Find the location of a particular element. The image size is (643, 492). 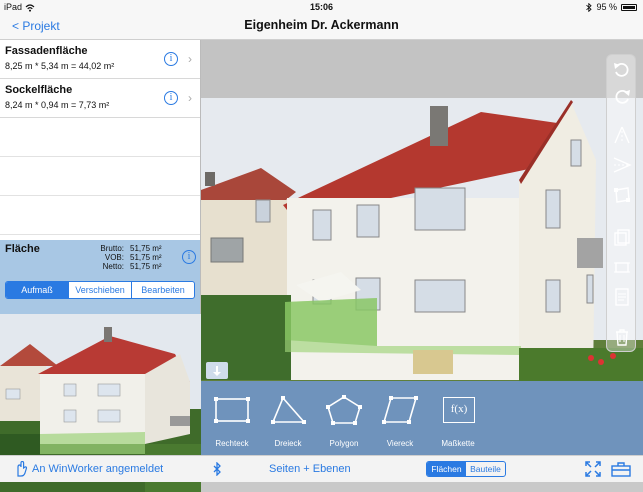

mode-segmented-control: Aufmaß Verschieben Bearbeiten is located at coordinates (100, 290).